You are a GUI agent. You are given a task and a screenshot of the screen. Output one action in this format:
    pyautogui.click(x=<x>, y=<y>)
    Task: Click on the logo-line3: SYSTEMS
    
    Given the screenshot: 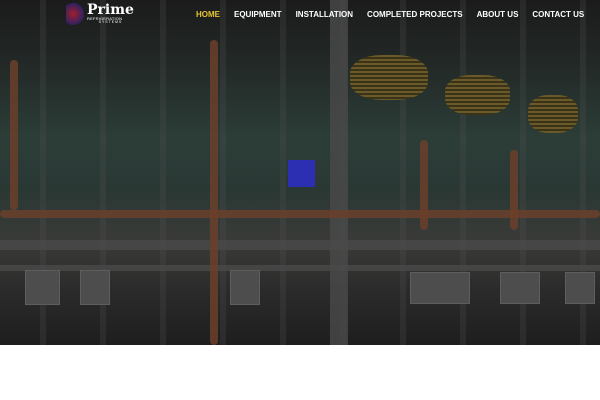 What is the action you would take?
    pyautogui.click(x=110, y=22)
    